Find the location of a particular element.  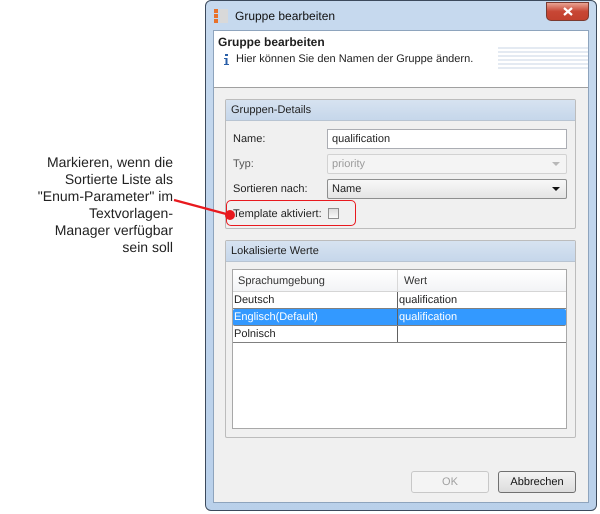

dropdown: Name is located at coordinates (447, 188).